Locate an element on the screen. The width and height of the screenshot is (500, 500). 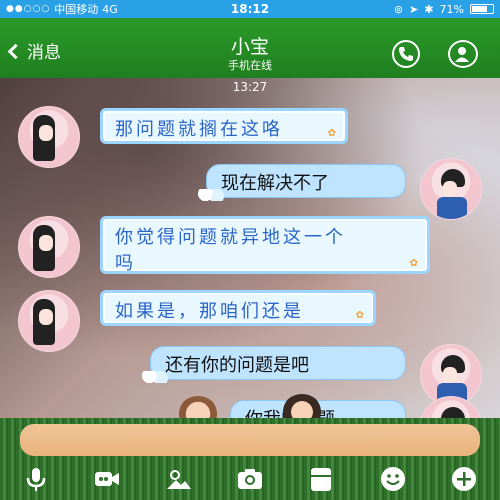
nav-bar: 消息 小宝 手机在线 is located at coordinates (250, 48).